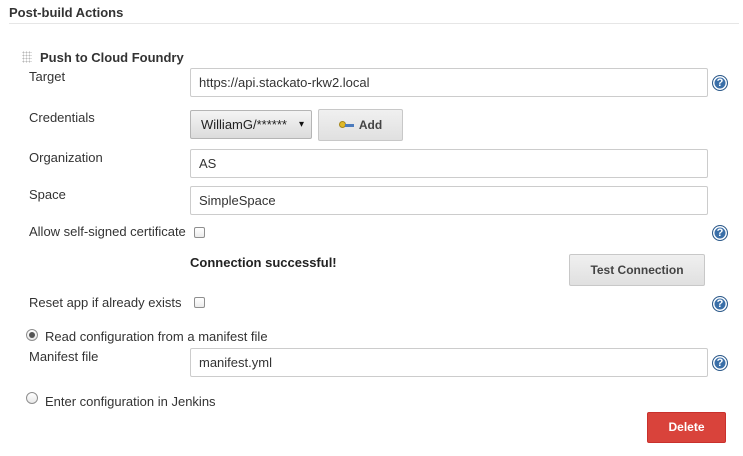 The width and height of the screenshot is (743, 456). I want to click on delete-button: Delete, so click(686, 427).